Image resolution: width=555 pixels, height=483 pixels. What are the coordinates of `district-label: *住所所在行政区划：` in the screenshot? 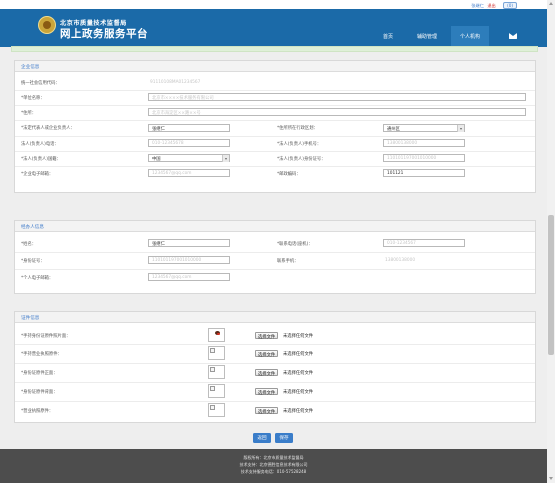 It's located at (297, 128).